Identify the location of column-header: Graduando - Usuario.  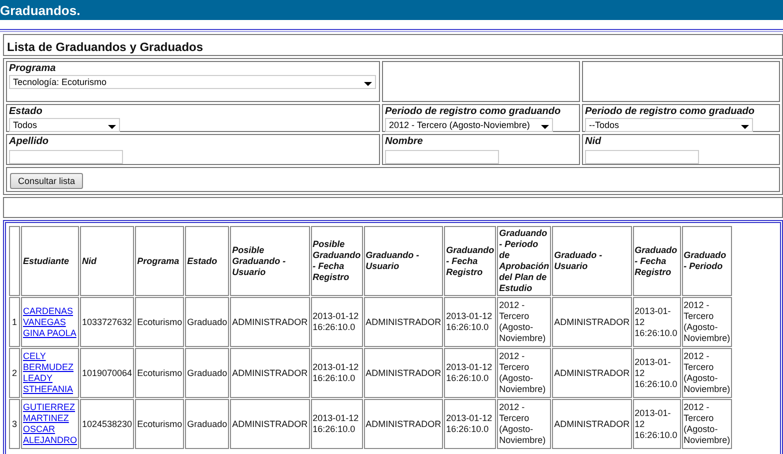
(404, 261).